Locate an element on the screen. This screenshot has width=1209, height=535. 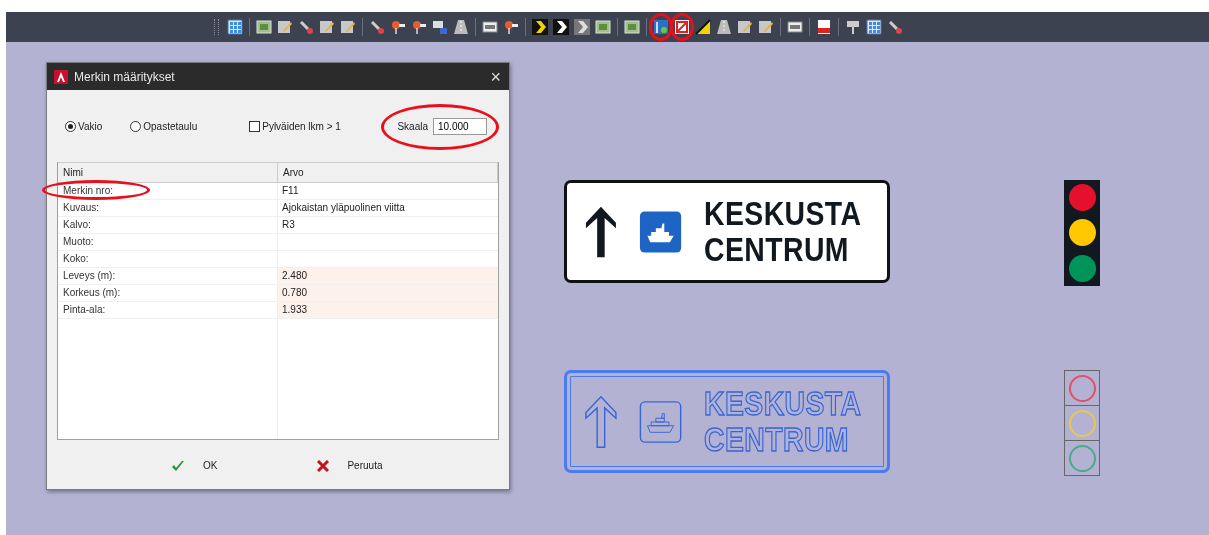
table-cell: 1.933 is located at coordinates (388, 310).